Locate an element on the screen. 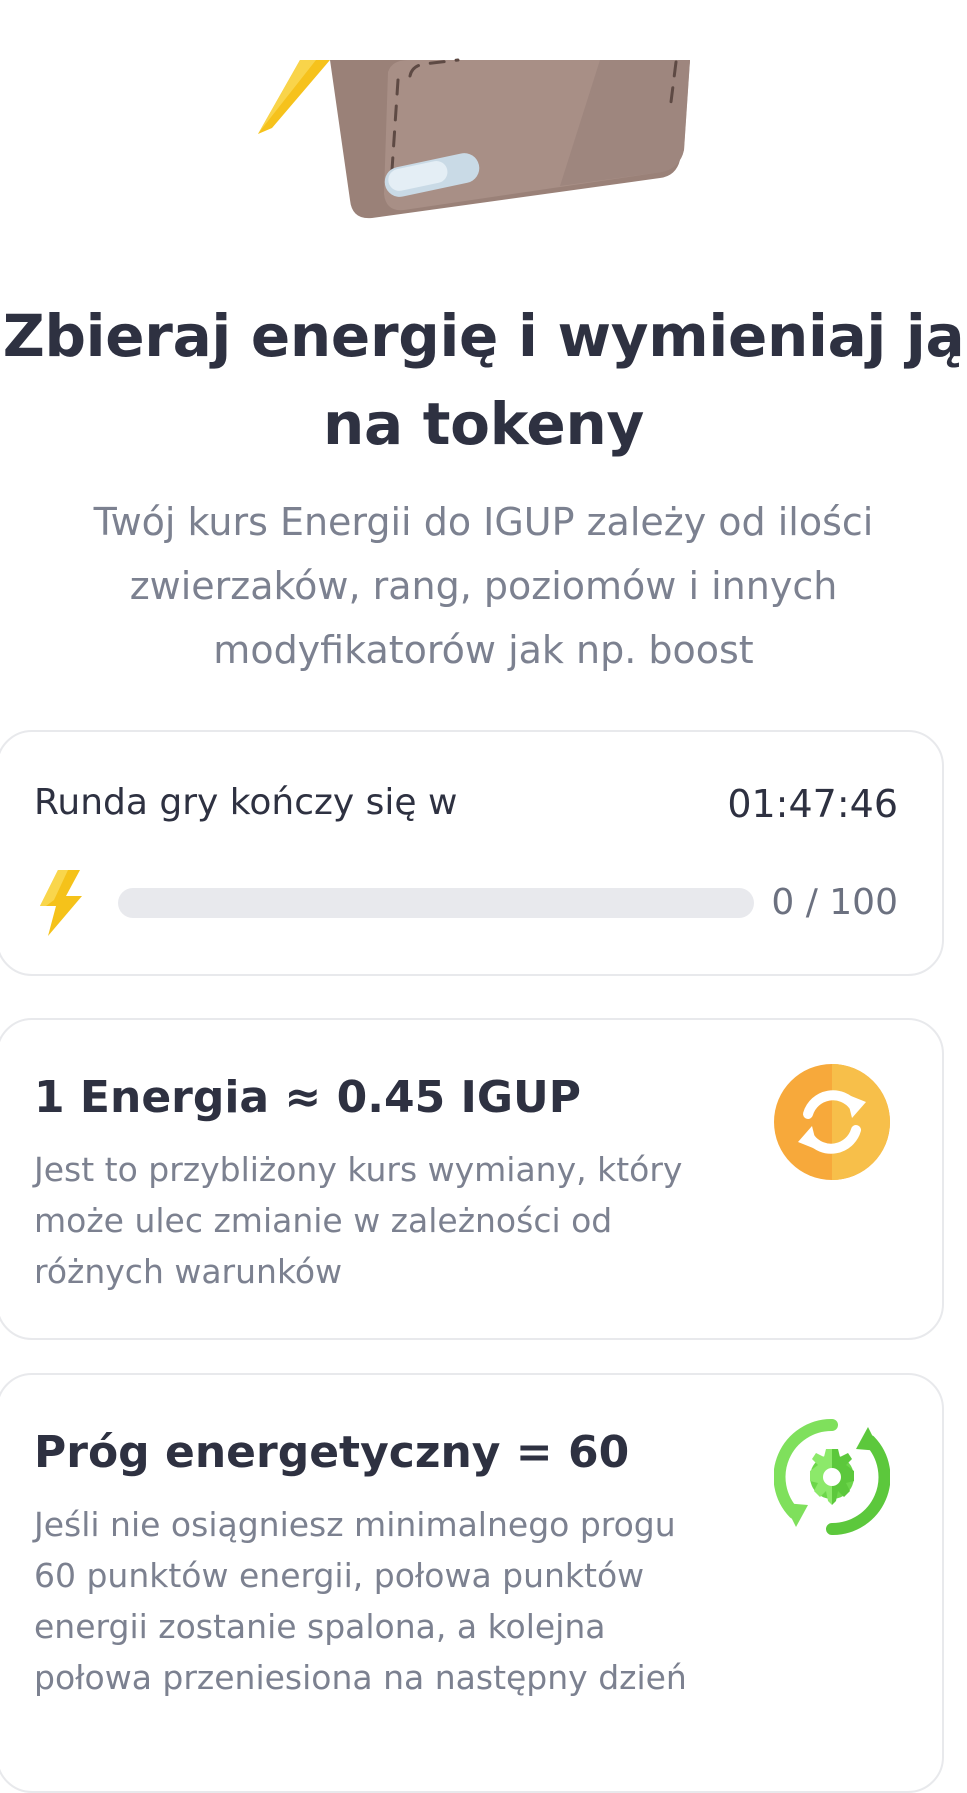  round-timer: 01:47:46 is located at coordinates (812, 804).